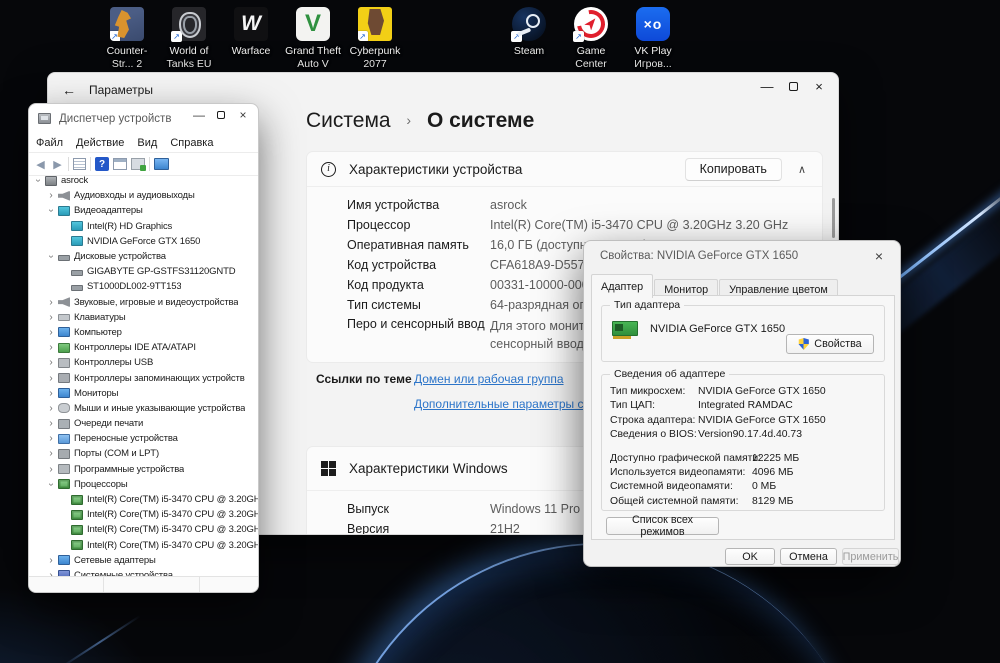  I want to click on tree-item-label: Intel(R) Core(TM) i5-3470 CPU @ 3.20GHz, so click(172, 515).